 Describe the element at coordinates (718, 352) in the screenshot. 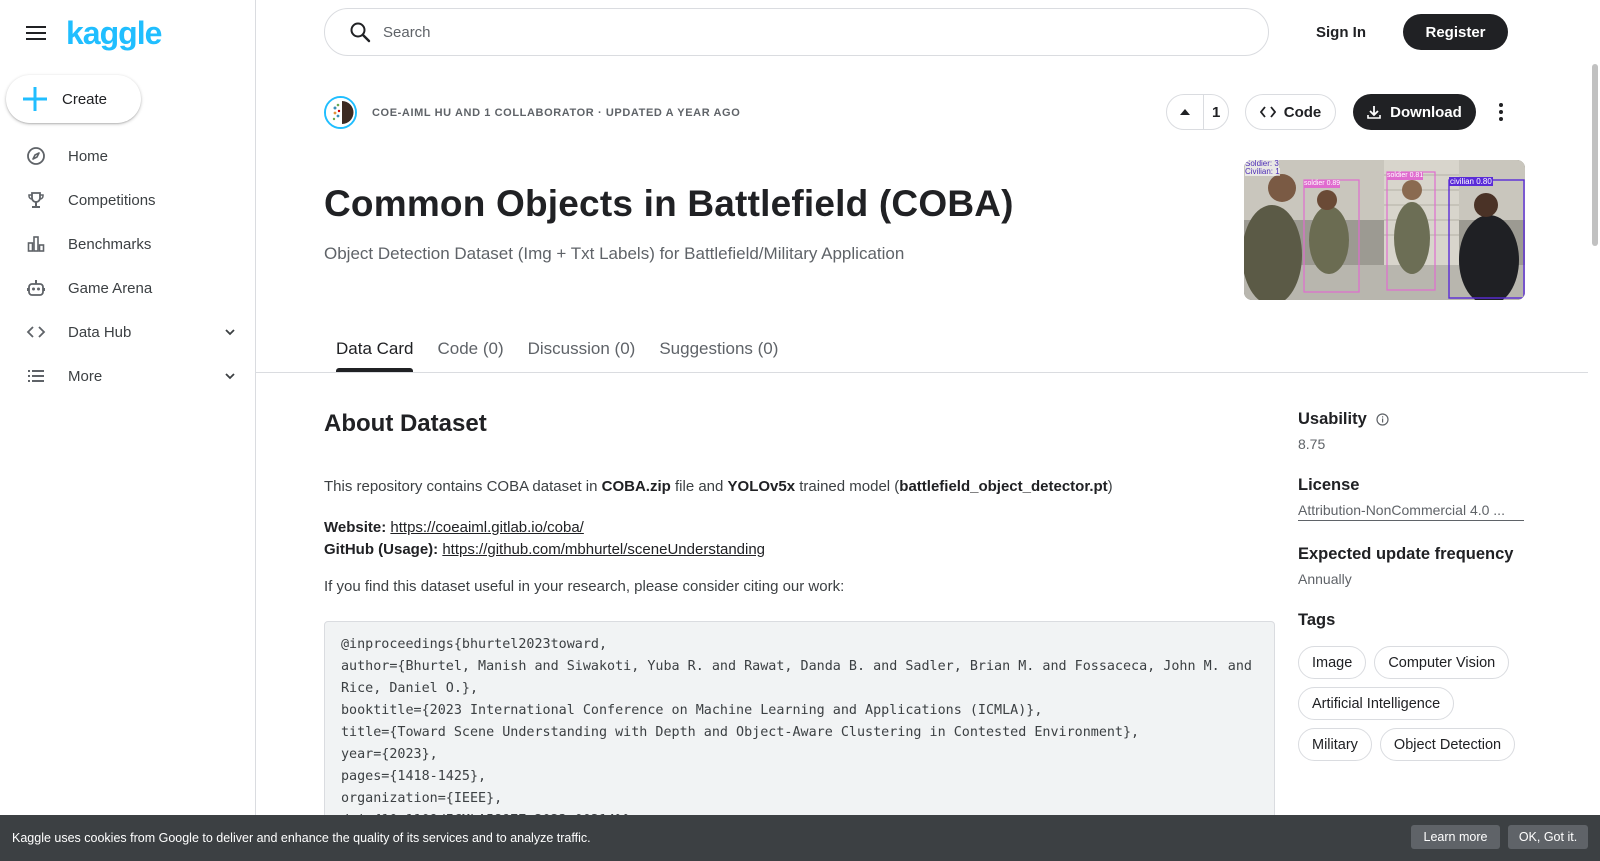

I see `tab-suggestions: Suggestions (0)` at that location.